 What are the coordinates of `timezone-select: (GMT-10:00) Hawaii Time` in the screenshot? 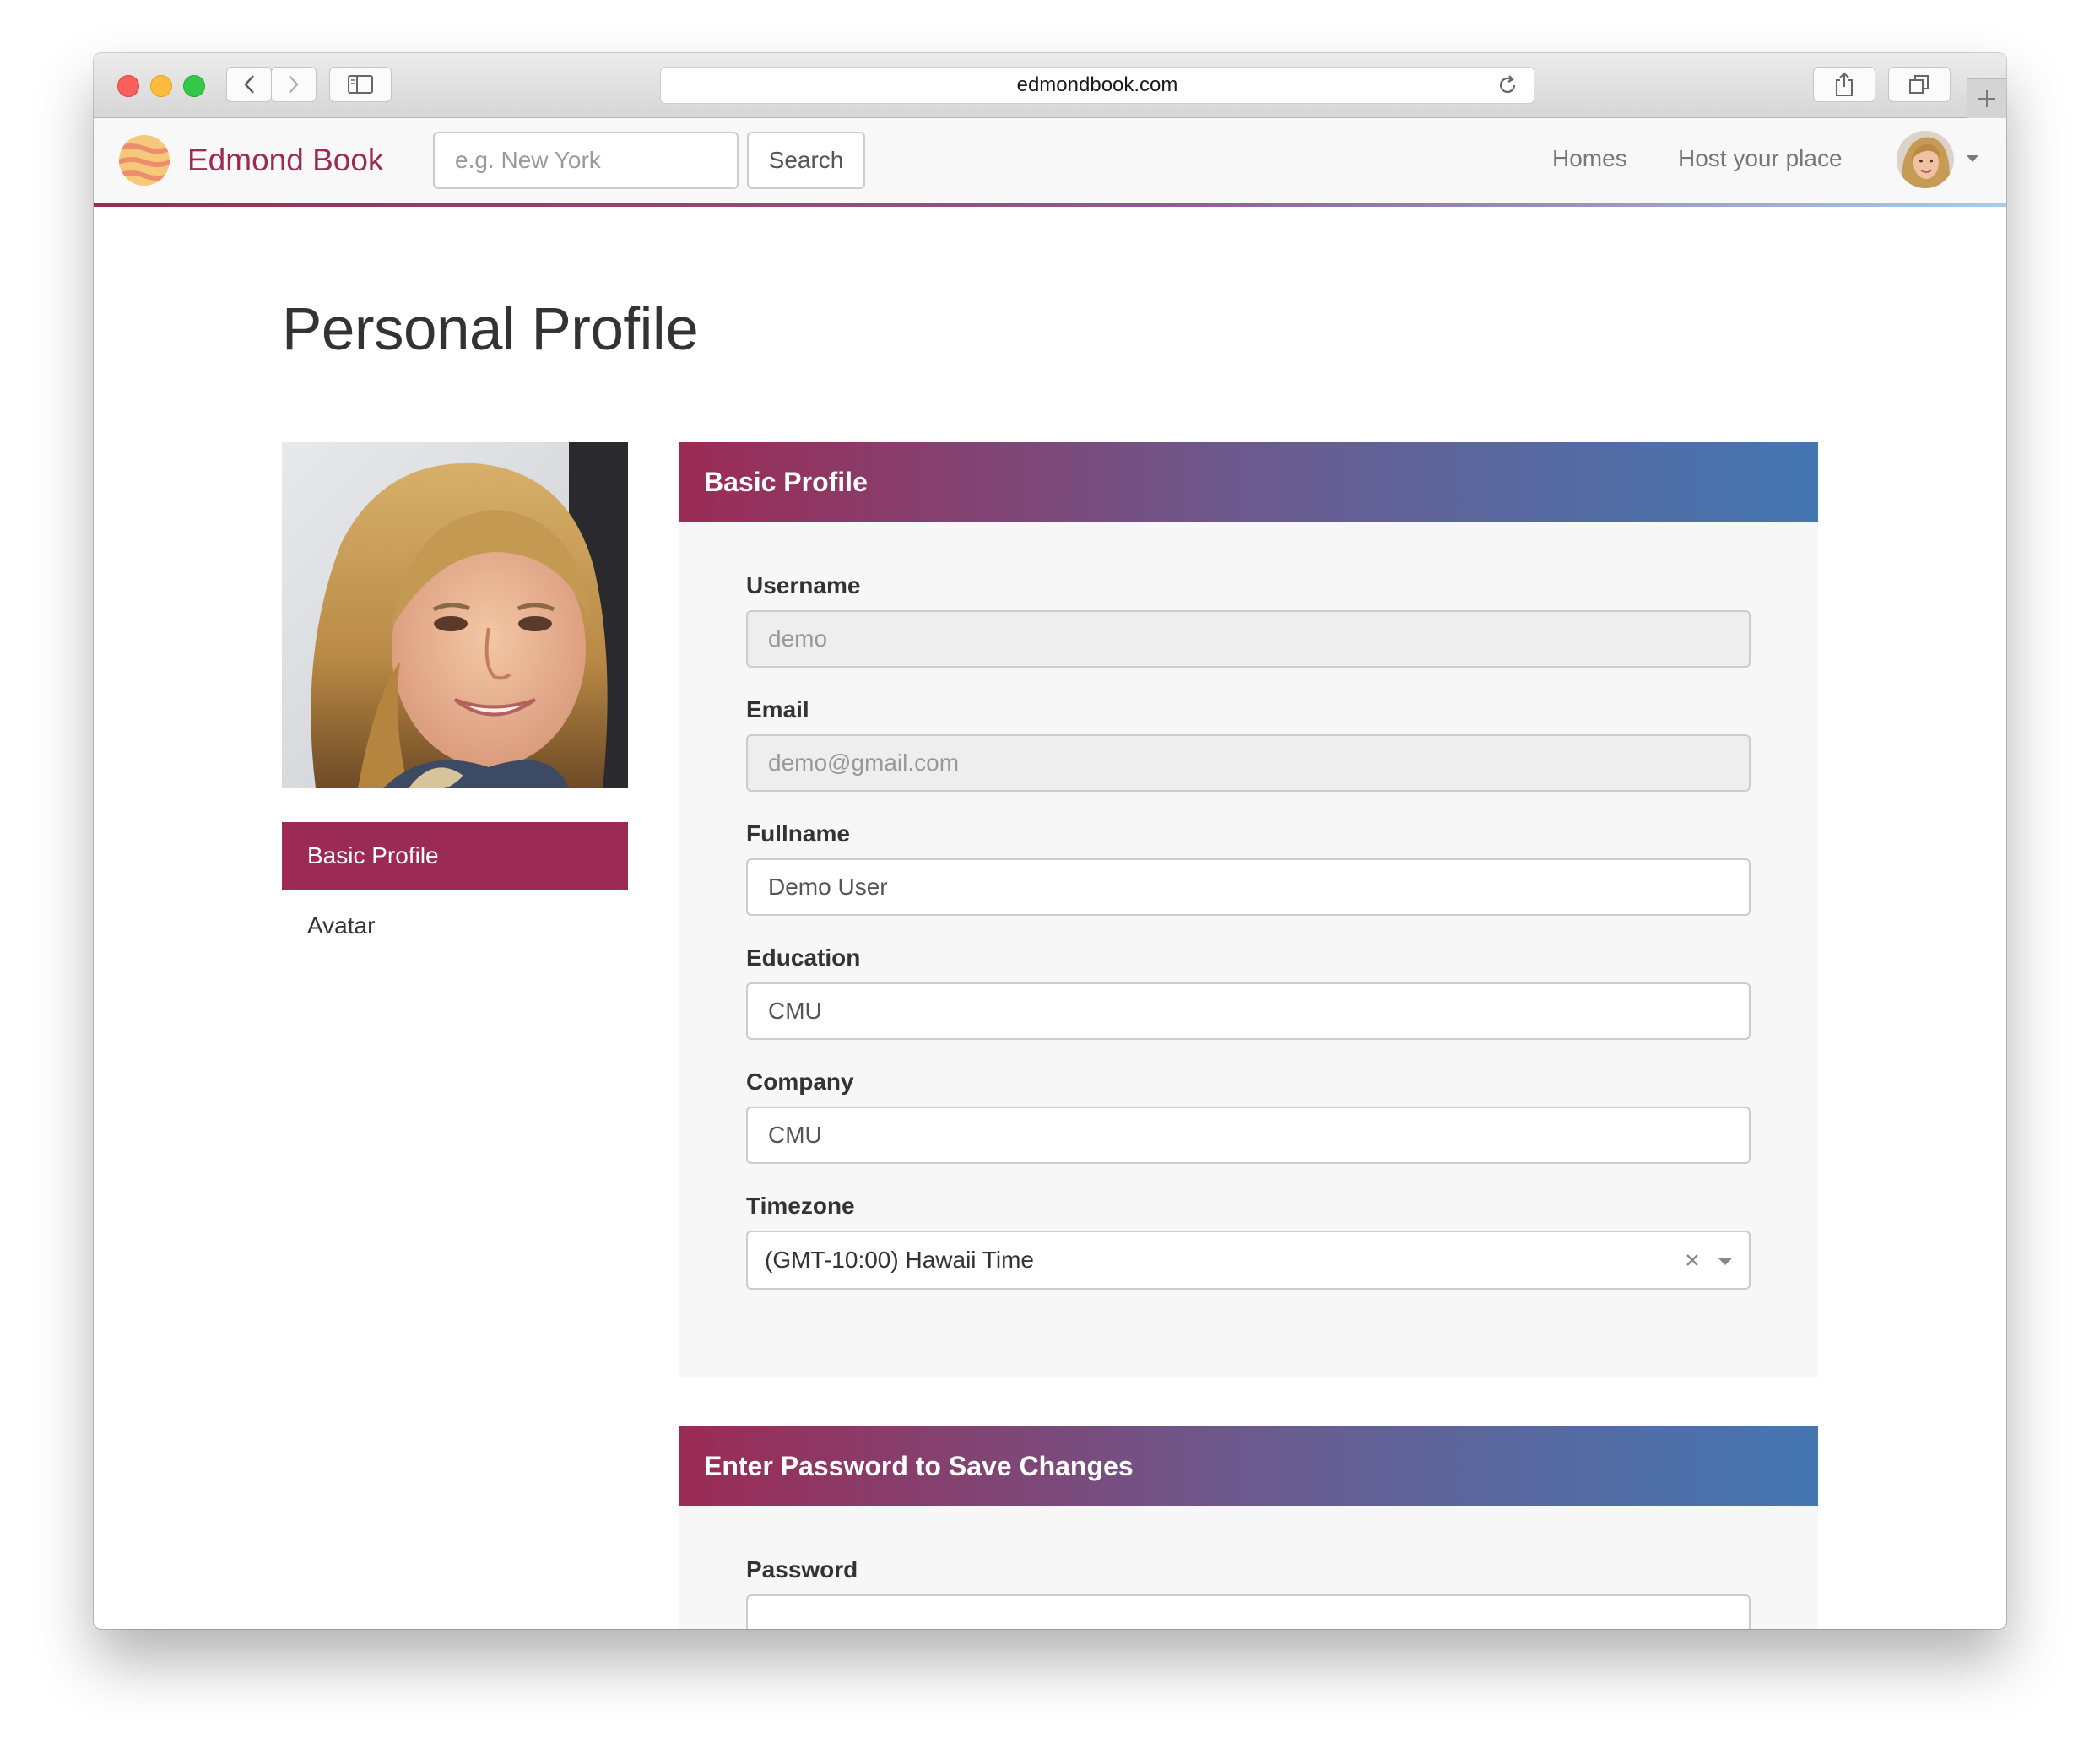 It's located at (1248, 1260).